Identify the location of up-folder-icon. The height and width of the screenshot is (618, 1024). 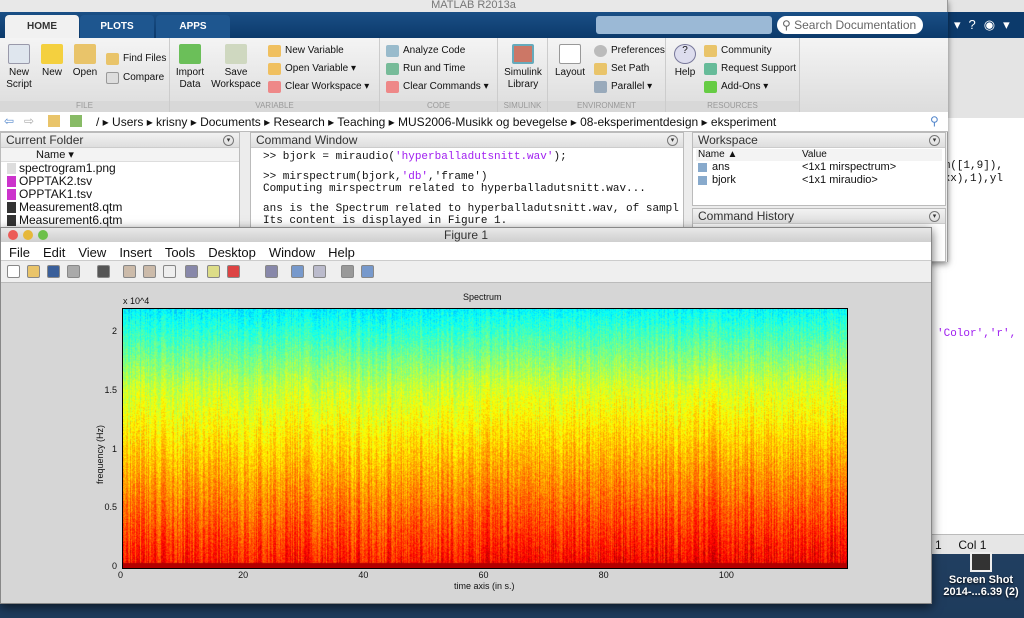
(54, 121).